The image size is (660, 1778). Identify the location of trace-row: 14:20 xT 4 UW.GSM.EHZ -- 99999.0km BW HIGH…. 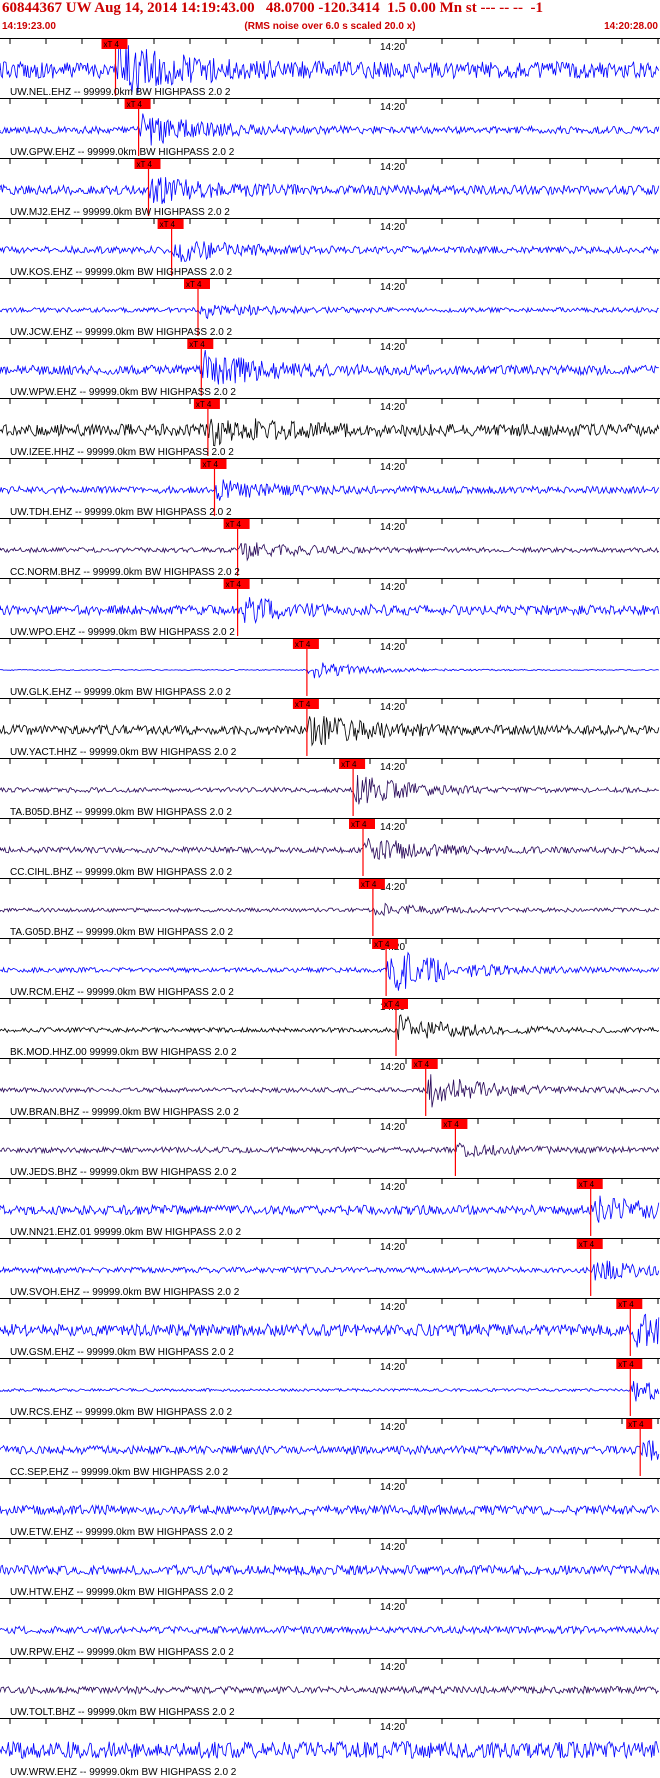
(330, 1328).